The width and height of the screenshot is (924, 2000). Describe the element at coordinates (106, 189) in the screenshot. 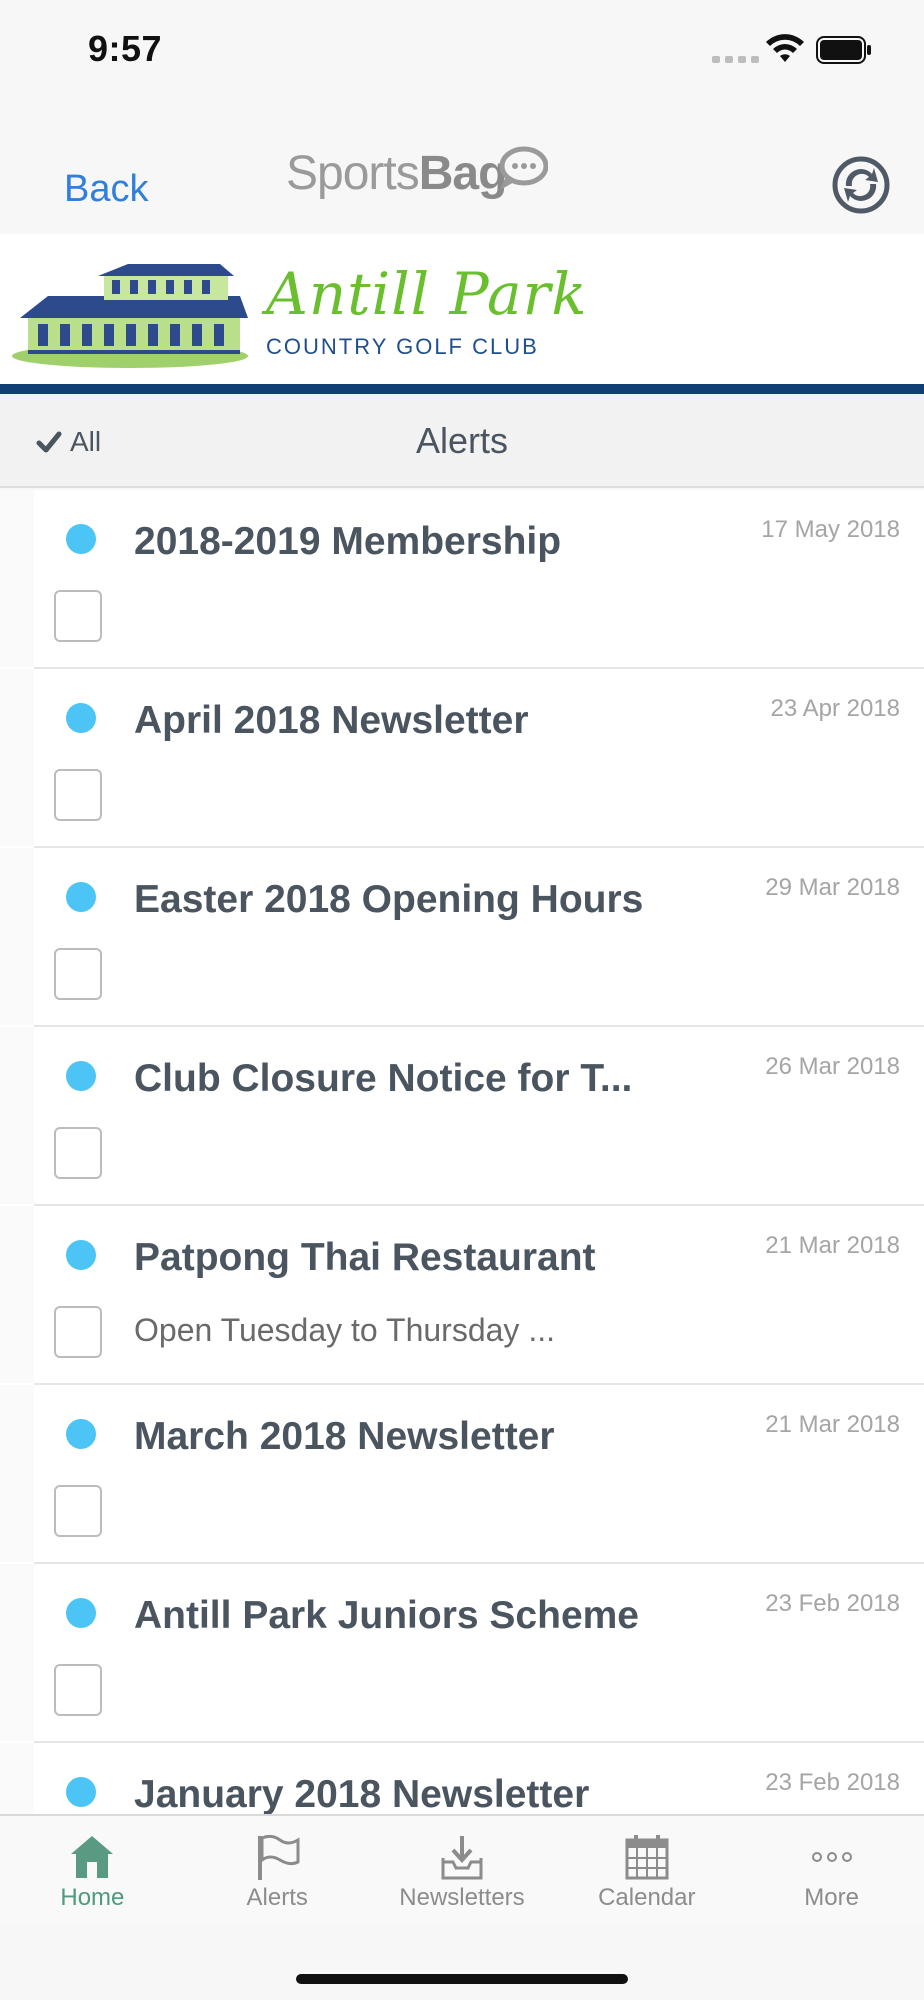

I see `back-button: Back` at that location.